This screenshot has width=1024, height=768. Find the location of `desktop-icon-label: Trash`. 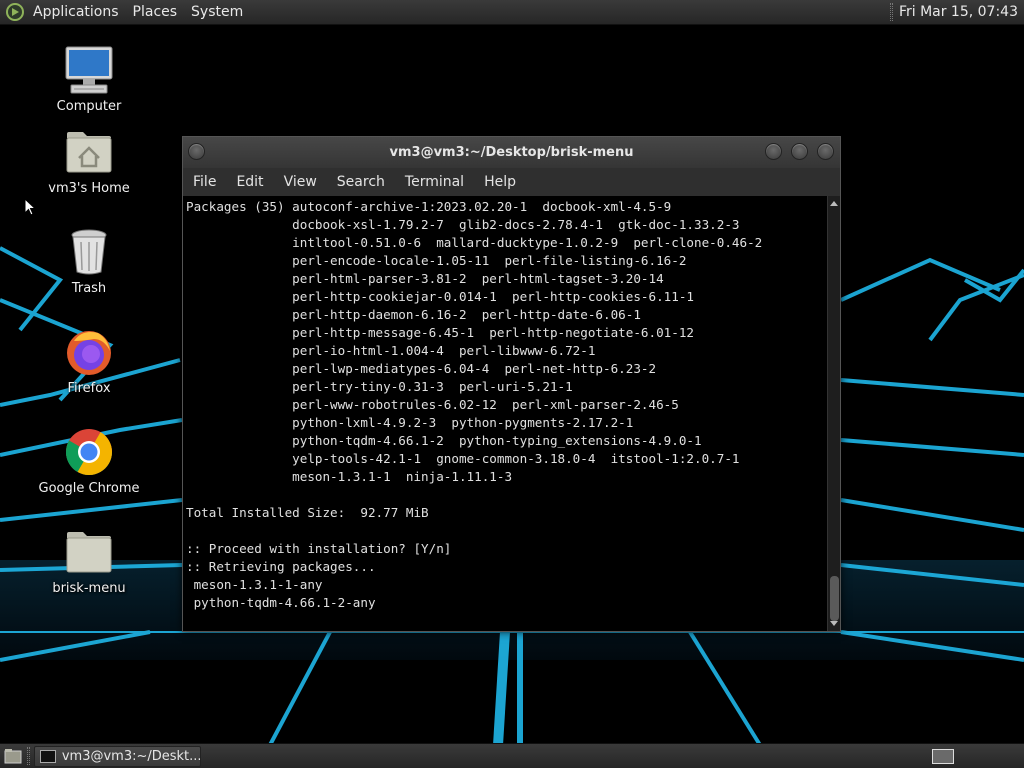

desktop-icon-label: Trash is located at coordinates (89, 288).